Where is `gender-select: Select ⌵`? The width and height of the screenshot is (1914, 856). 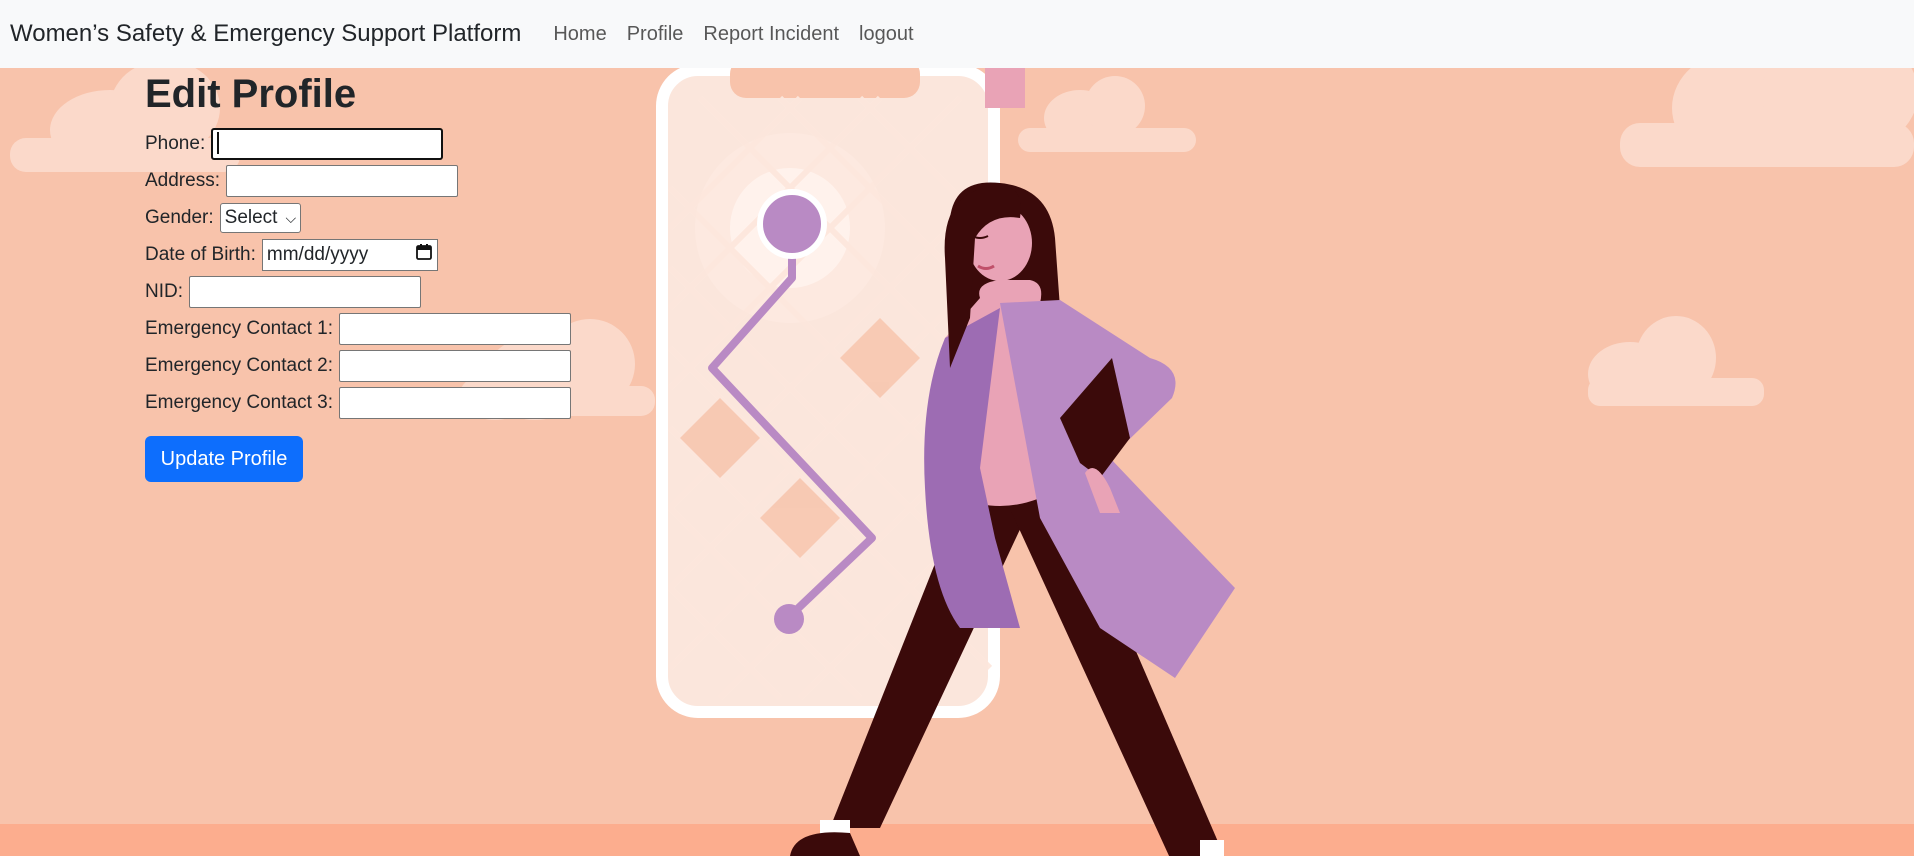 gender-select: Select ⌵ is located at coordinates (260, 218).